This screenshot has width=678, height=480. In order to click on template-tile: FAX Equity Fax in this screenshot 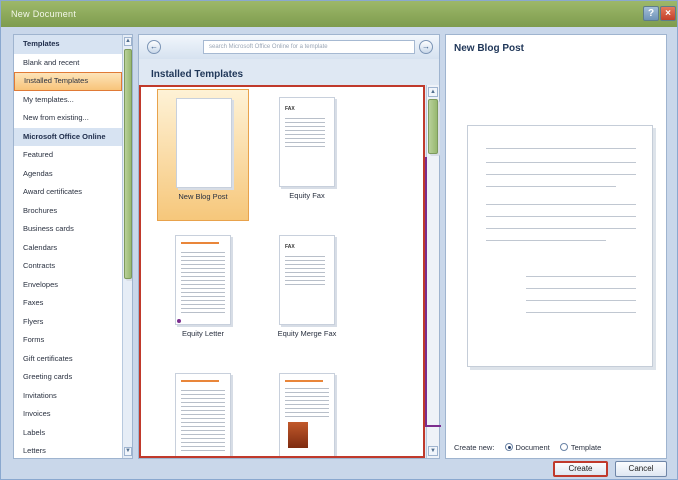, I will do `click(307, 155)`.